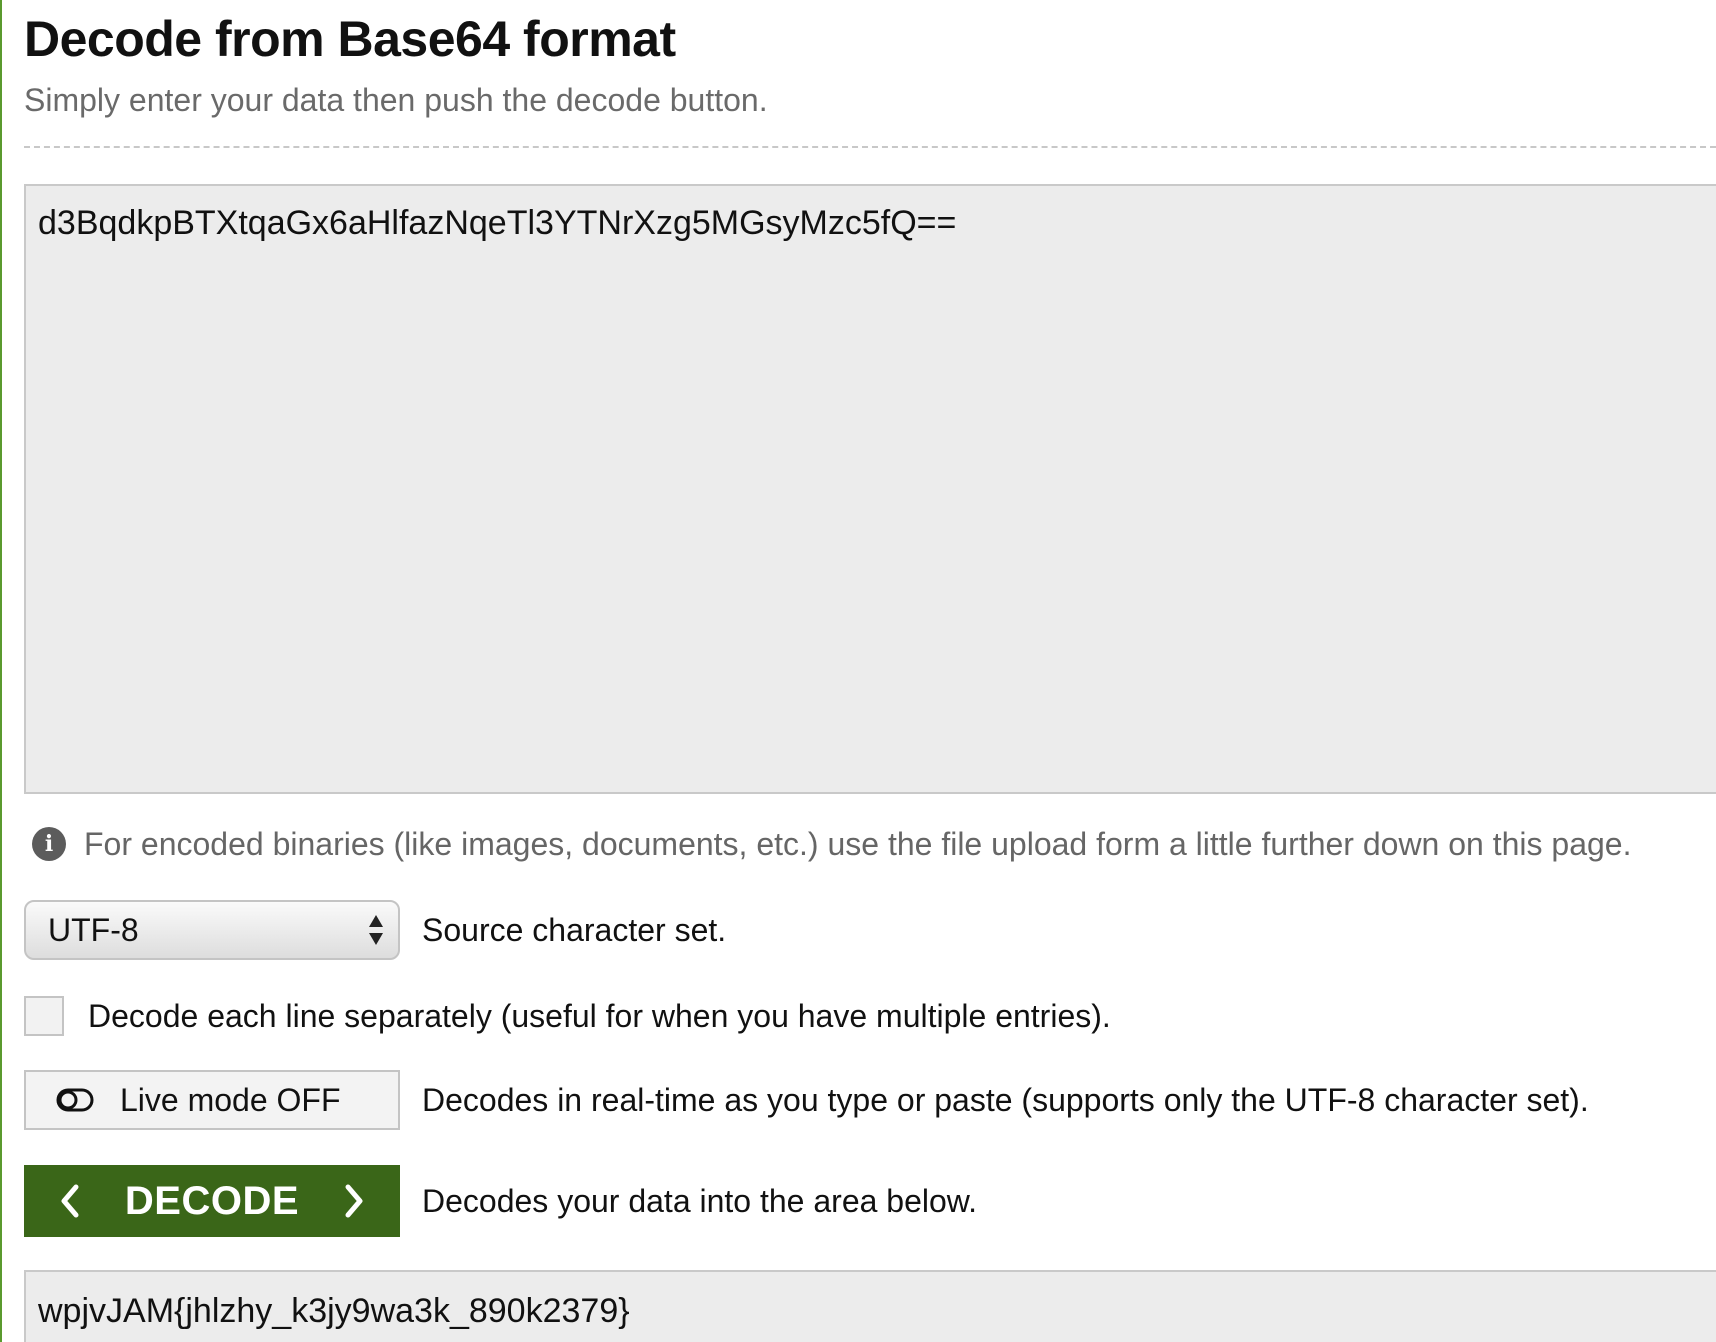  I want to click on decode-description: Decodes your data into the area below., so click(700, 1200).